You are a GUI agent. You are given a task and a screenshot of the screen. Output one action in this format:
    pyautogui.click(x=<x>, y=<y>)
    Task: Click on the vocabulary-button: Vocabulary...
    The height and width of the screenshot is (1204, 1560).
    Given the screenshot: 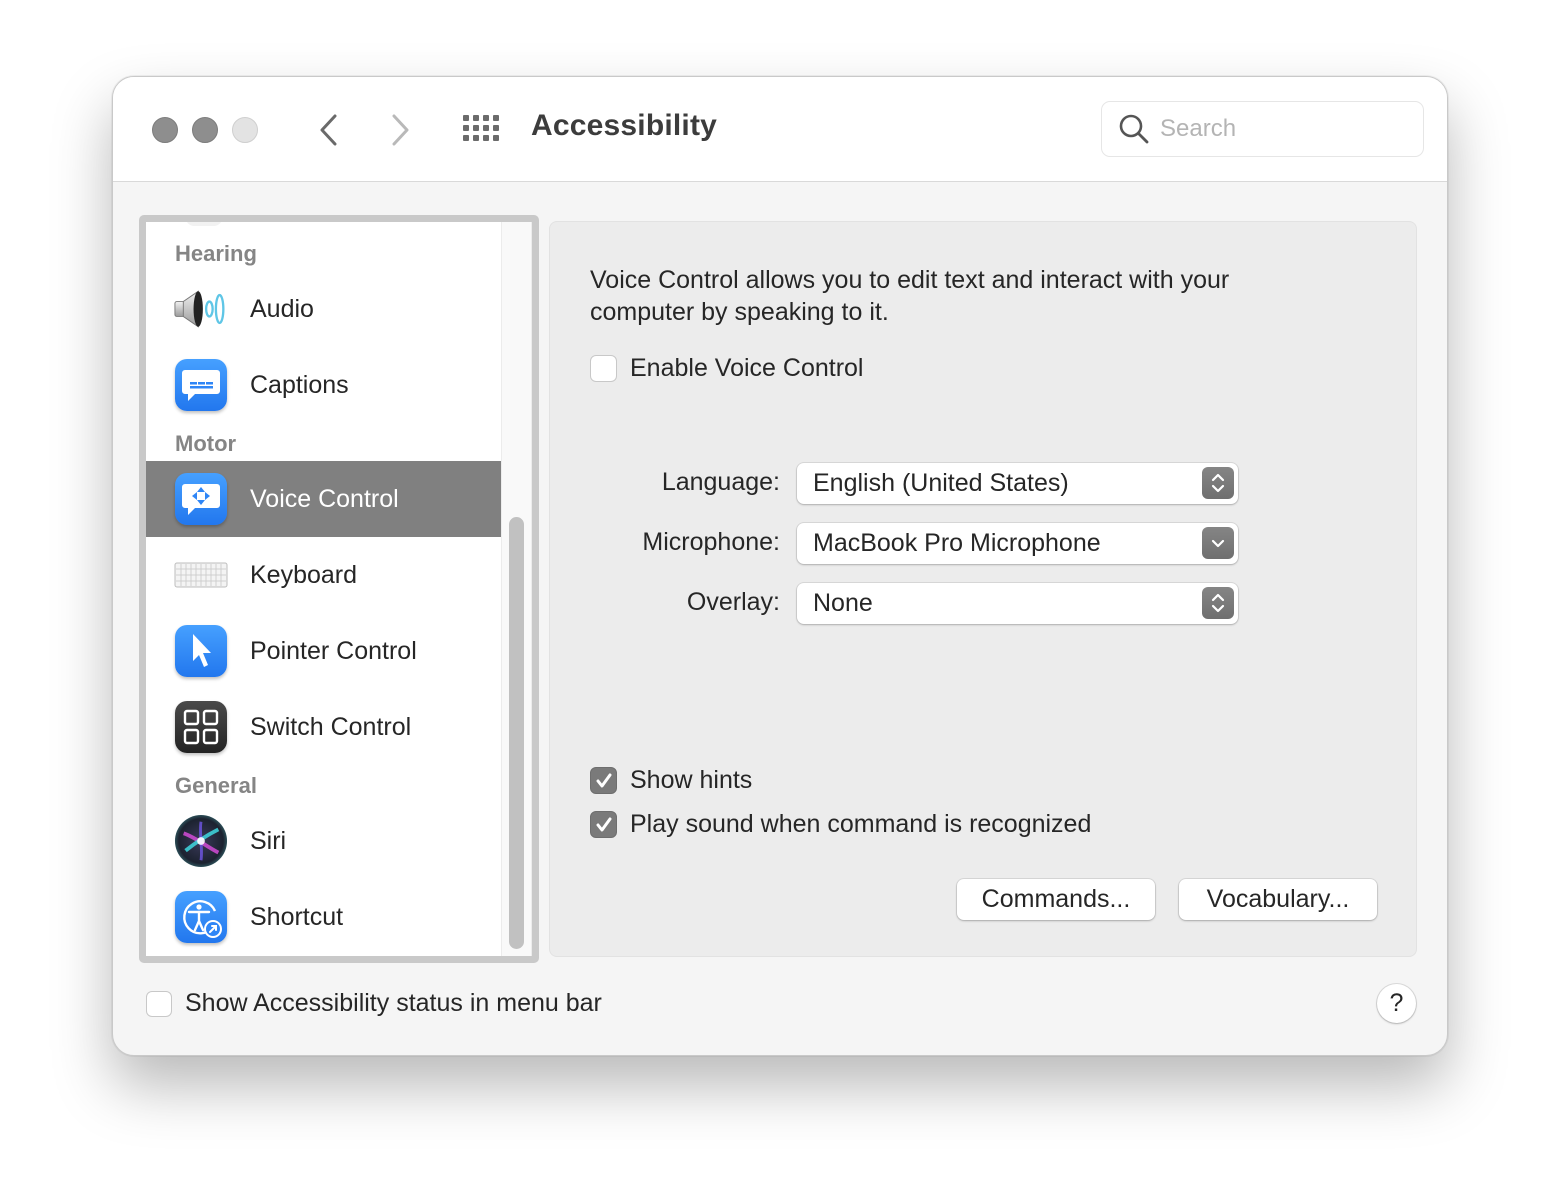 What is the action you would take?
    pyautogui.click(x=1278, y=899)
    